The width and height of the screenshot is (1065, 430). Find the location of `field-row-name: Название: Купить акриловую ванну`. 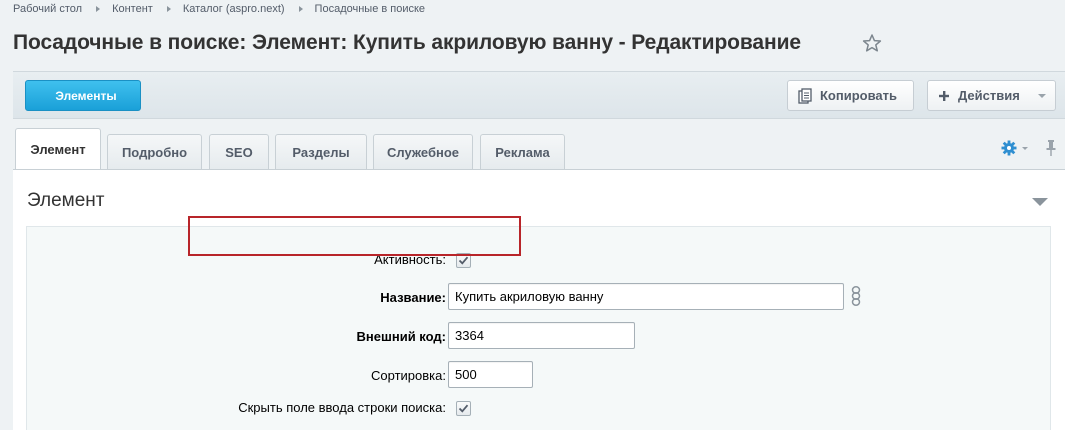

field-row-name: Название: Купить акриловую ванну is located at coordinates (538, 298).